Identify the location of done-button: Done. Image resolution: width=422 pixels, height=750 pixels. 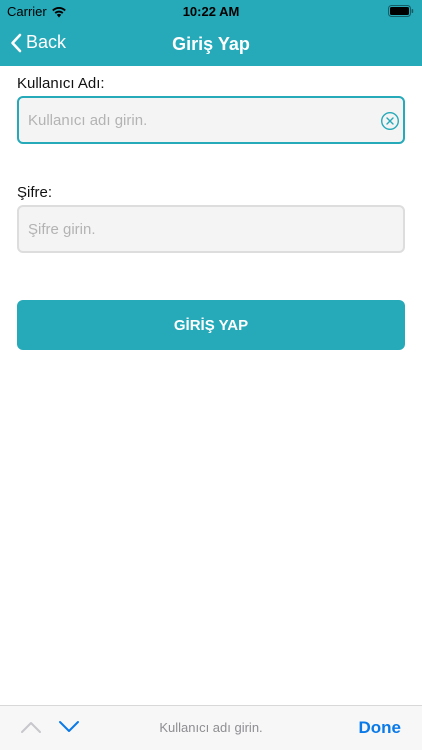
(380, 728).